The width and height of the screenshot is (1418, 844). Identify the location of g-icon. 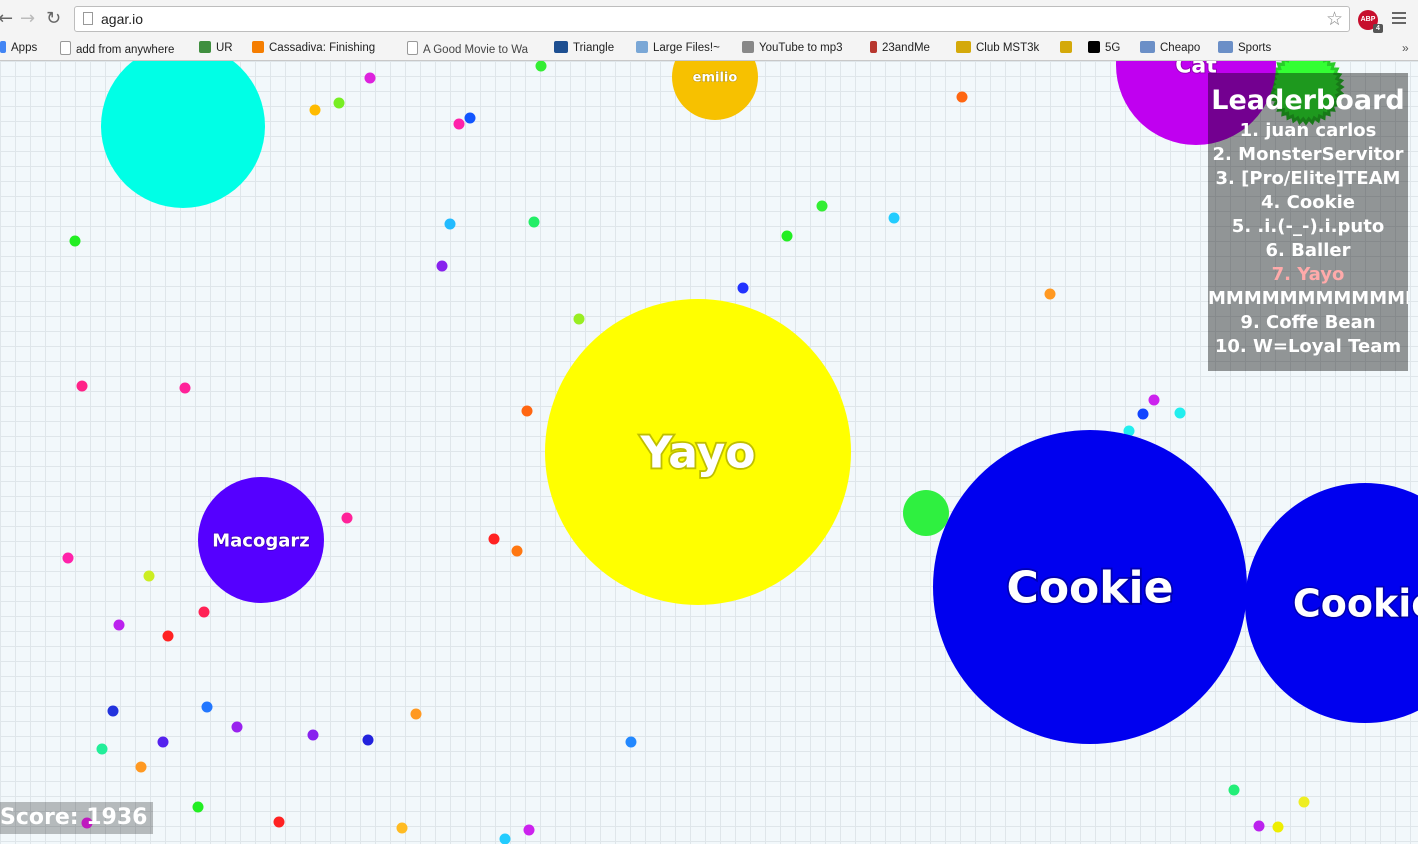
(642, 47).